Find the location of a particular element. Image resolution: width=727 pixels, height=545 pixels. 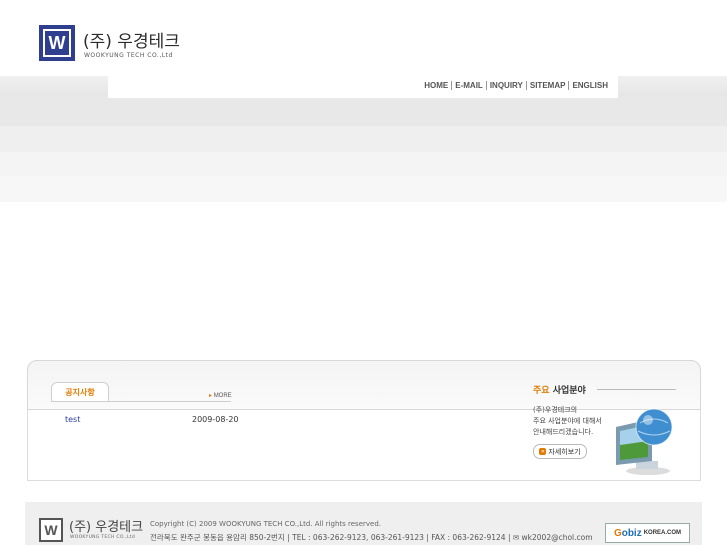

business-title: 주요 사업분야 is located at coordinates (559, 389).